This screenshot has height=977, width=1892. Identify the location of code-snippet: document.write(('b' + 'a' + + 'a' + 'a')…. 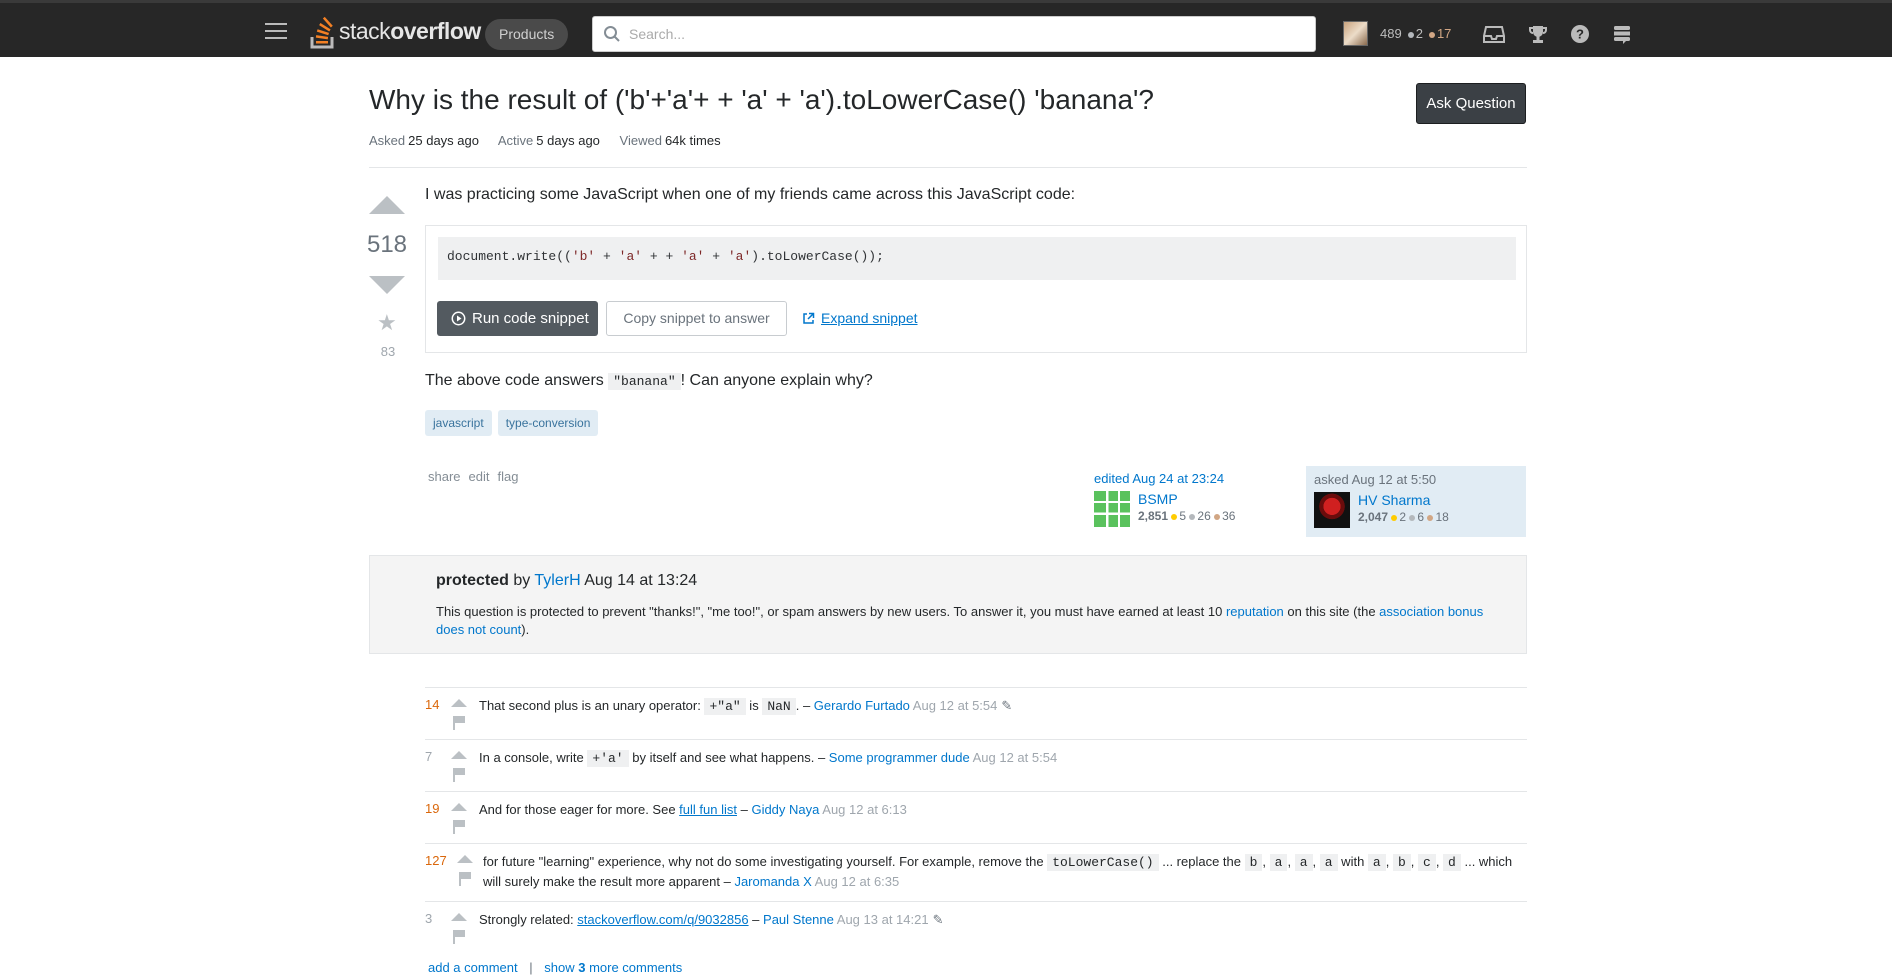
(976, 289).